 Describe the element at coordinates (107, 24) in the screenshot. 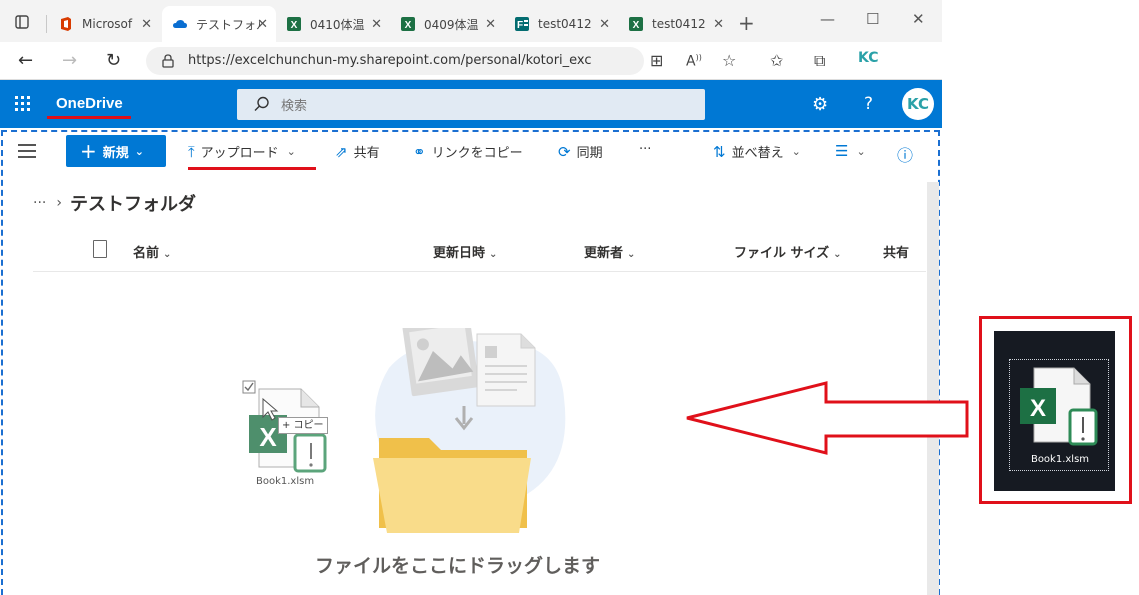

I see `tab-title: Microsof` at that location.